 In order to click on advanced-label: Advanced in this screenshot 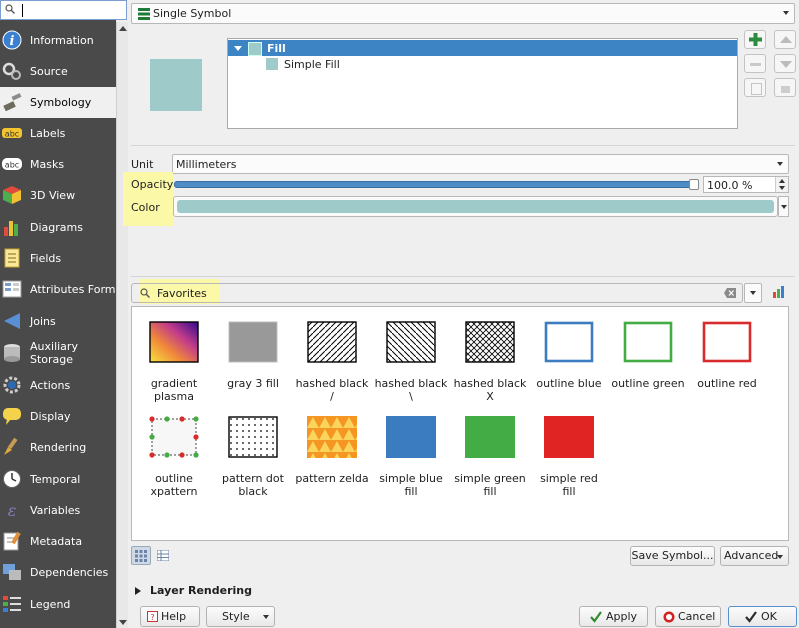, I will do `click(751, 555)`.